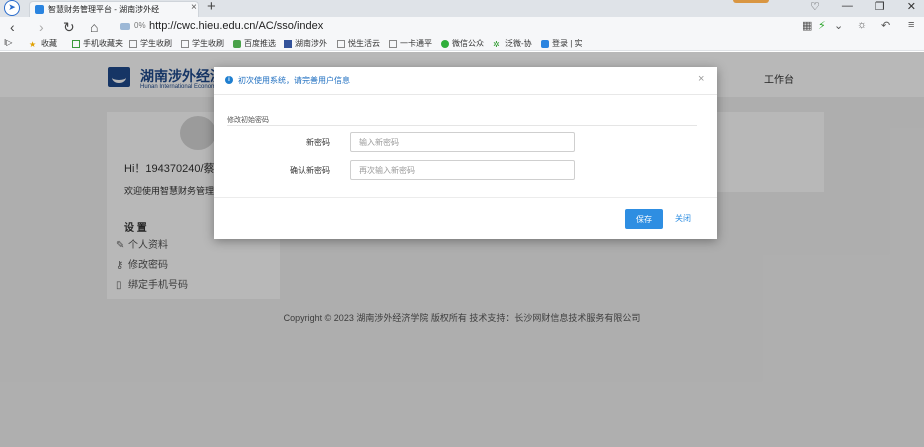  Describe the element at coordinates (911, 25) in the screenshot. I see `menu-icon: ≡` at that location.